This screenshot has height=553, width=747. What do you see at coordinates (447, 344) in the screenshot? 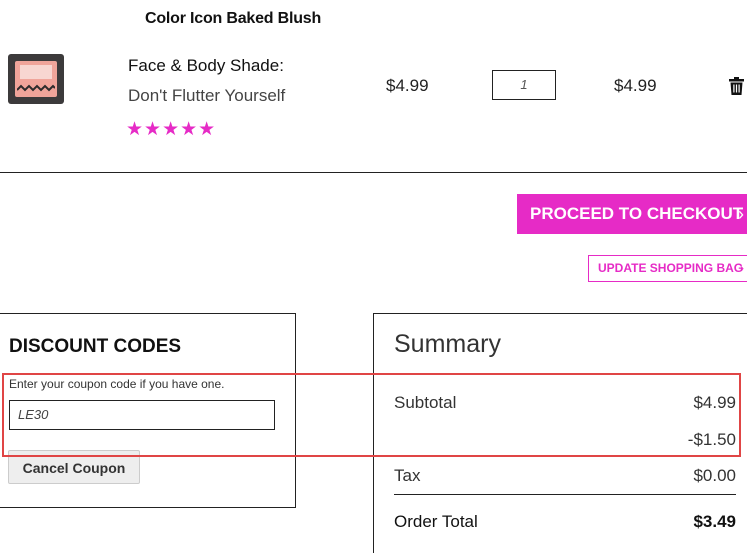
I see `summary-title: Summary` at bounding box center [447, 344].